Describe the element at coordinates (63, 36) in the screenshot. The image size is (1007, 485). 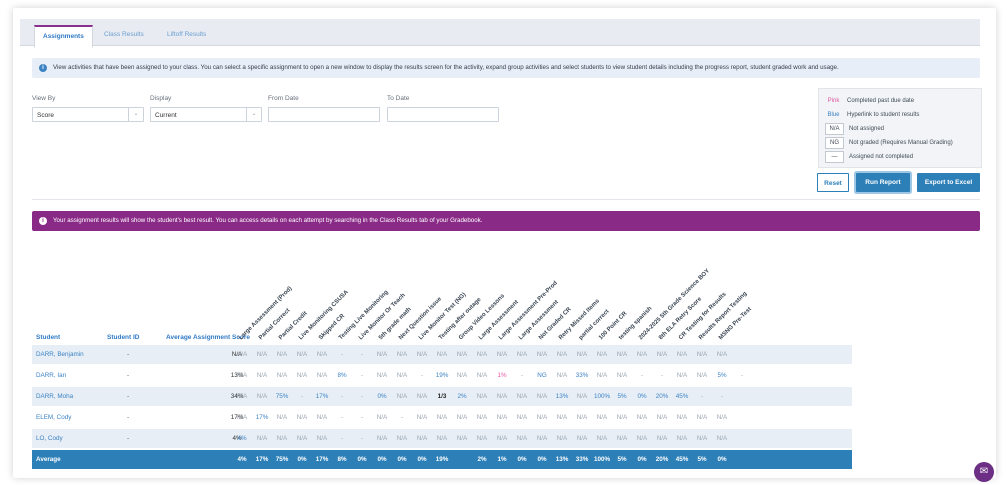
I see `tab-assignments: Assignments` at that location.